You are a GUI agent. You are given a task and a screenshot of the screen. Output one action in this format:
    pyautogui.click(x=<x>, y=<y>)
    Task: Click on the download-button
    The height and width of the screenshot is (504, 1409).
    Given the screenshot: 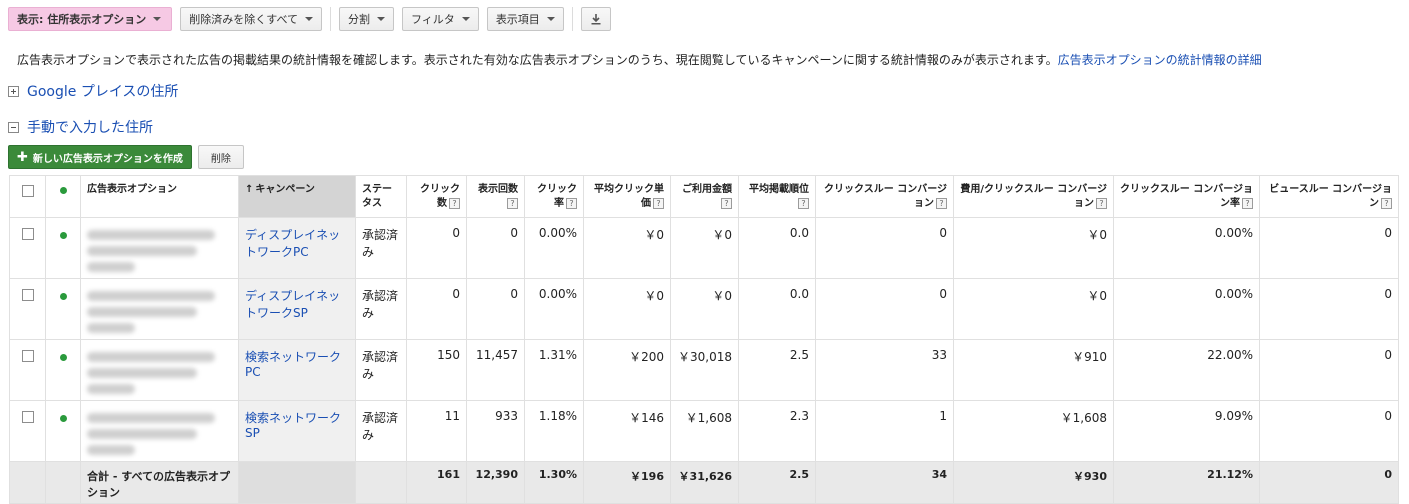 What is the action you would take?
    pyautogui.click(x=595, y=19)
    